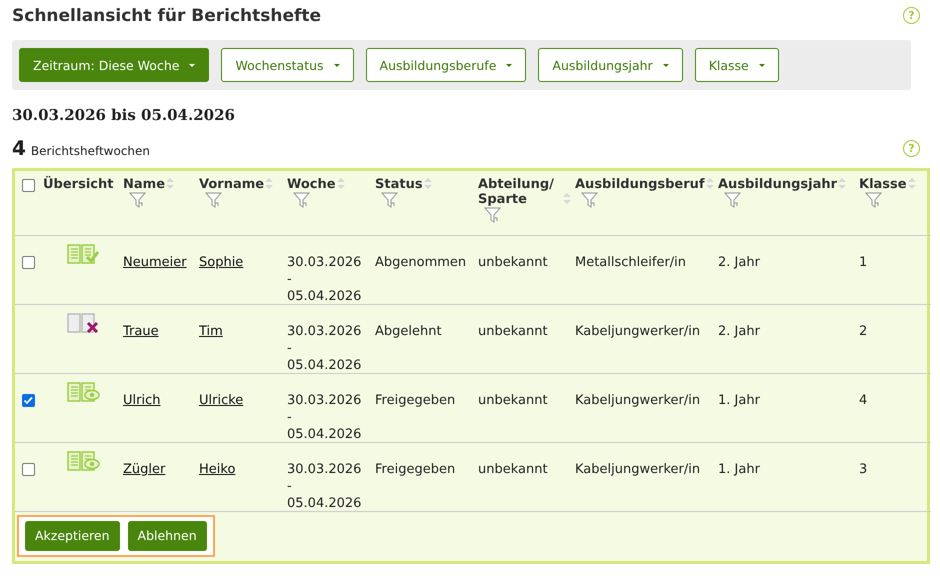 The height and width of the screenshot is (576, 940). I want to click on column-header: Status, so click(399, 184).